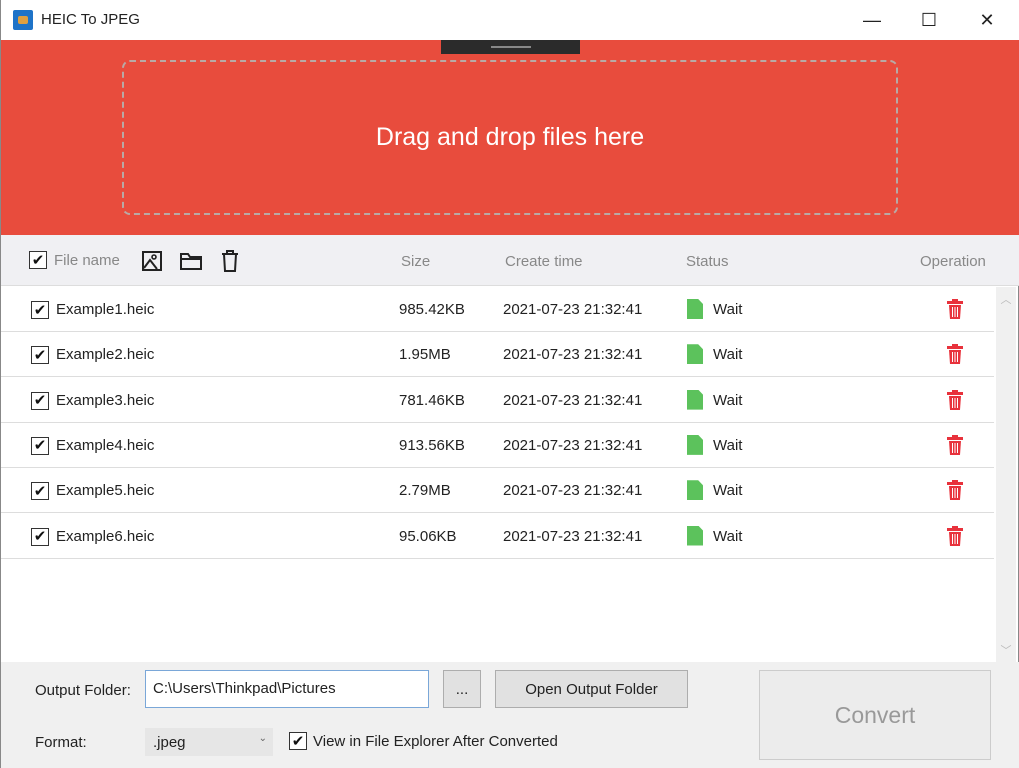  Describe the element at coordinates (105, 491) in the screenshot. I see `file-name: Example5.heic` at that location.